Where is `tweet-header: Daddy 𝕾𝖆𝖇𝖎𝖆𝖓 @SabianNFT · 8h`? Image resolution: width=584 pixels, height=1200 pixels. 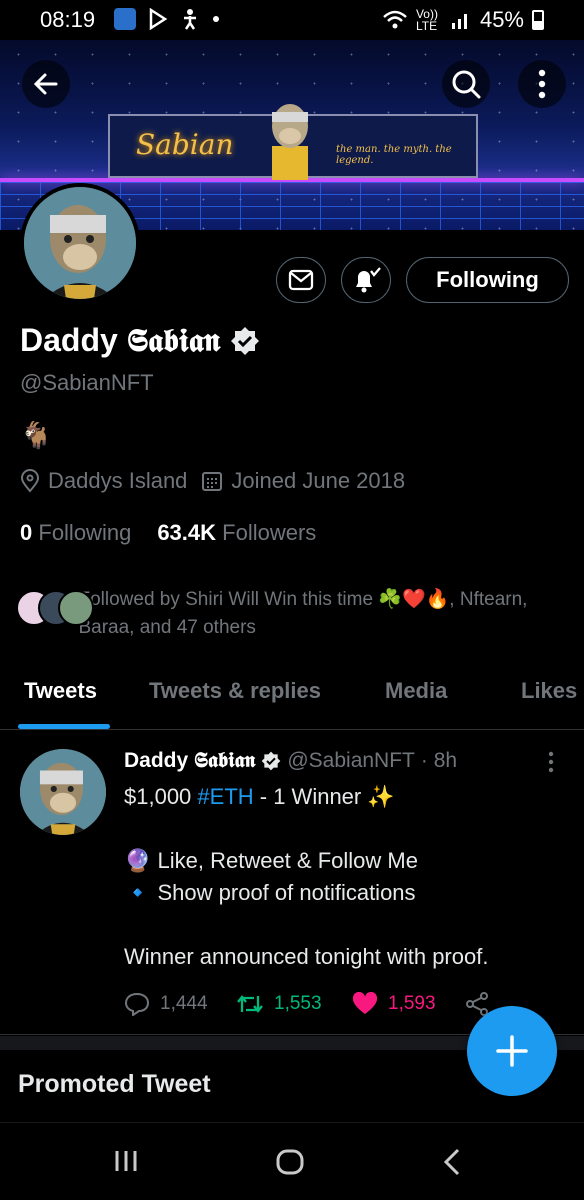
tweet-header: Daddy 𝕾𝖆𝖇𝖎𝖆𝖓 @SabianNFT · 8h is located at coordinates (290, 761).